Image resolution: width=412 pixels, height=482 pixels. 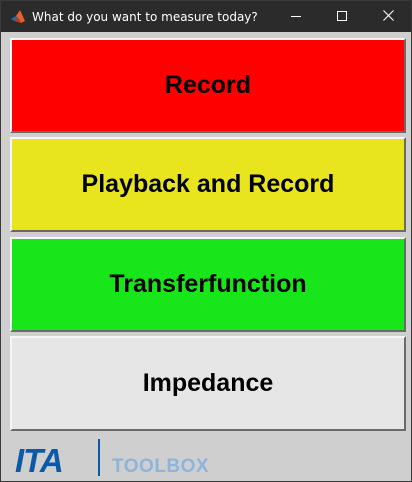 I want to click on matlab-logo-icon, so click(x=18, y=17).